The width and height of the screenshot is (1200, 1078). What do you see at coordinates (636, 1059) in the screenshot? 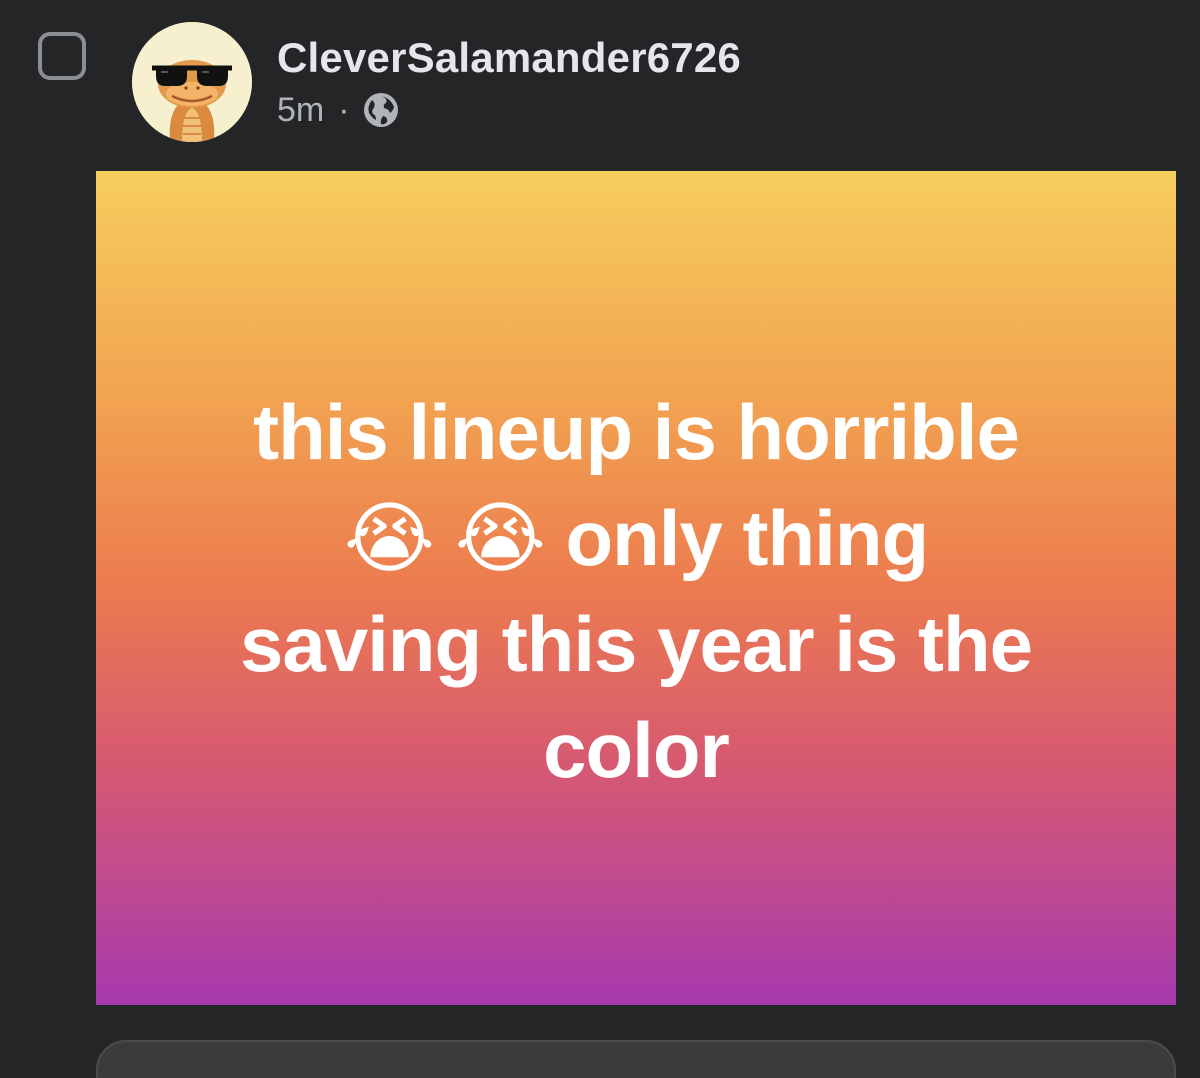
I see `comment-input` at bounding box center [636, 1059].